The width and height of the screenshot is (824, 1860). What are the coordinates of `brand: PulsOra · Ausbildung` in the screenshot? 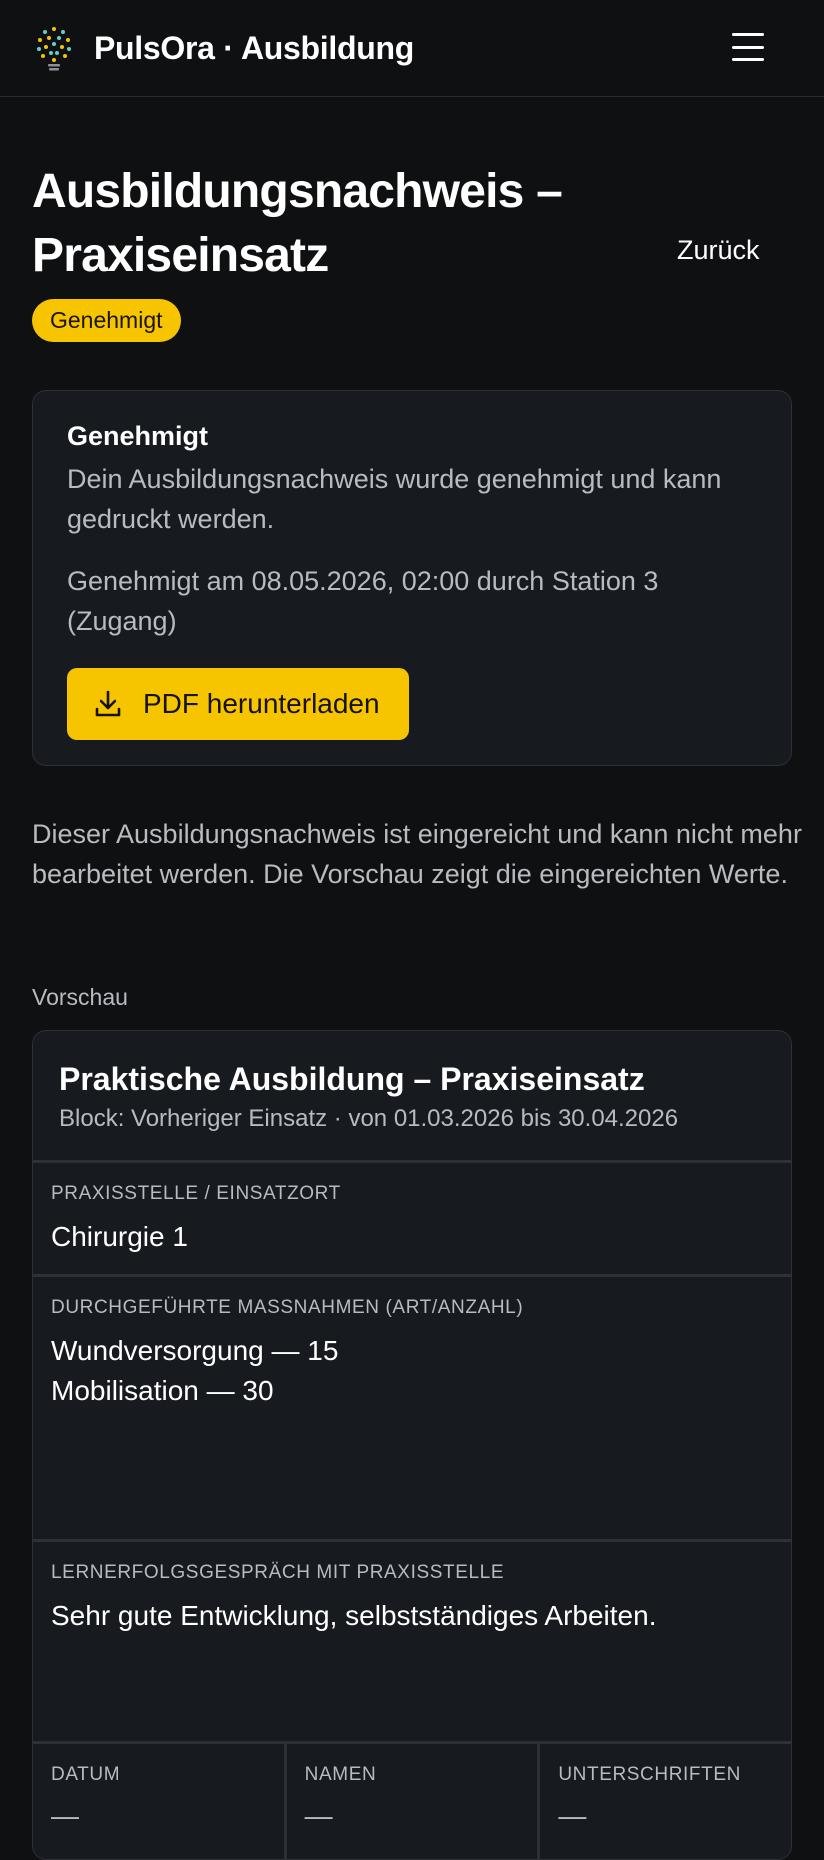 It's located at (223, 48).